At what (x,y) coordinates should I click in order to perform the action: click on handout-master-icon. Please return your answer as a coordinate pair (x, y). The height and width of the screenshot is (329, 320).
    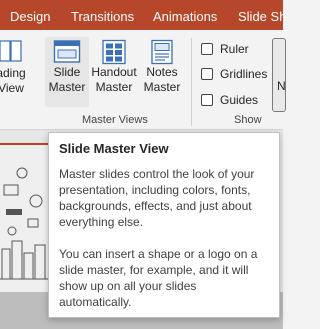
    Looking at the image, I should click on (114, 52).